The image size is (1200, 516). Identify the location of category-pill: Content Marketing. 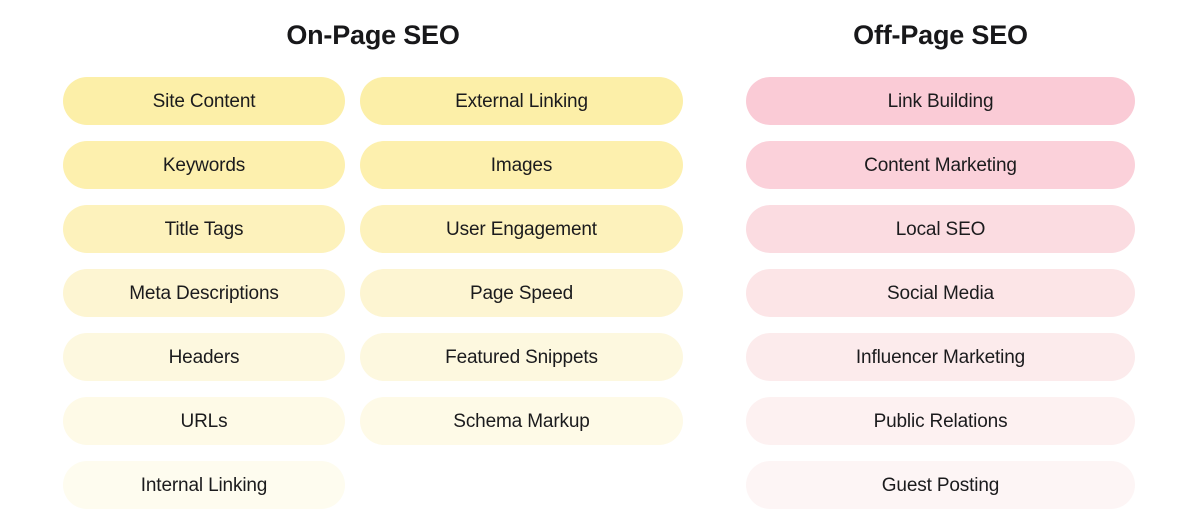
(940, 165).